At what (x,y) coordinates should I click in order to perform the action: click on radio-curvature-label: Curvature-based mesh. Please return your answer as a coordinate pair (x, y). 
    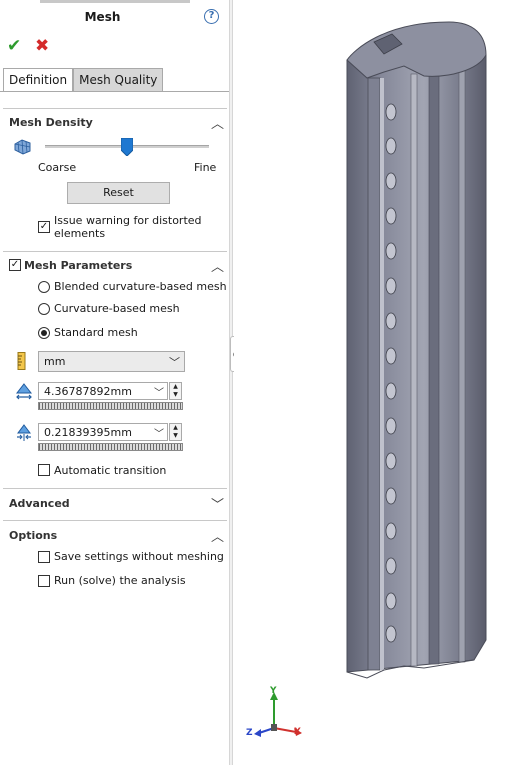
    Looking at the image, I should click on (117, 308).